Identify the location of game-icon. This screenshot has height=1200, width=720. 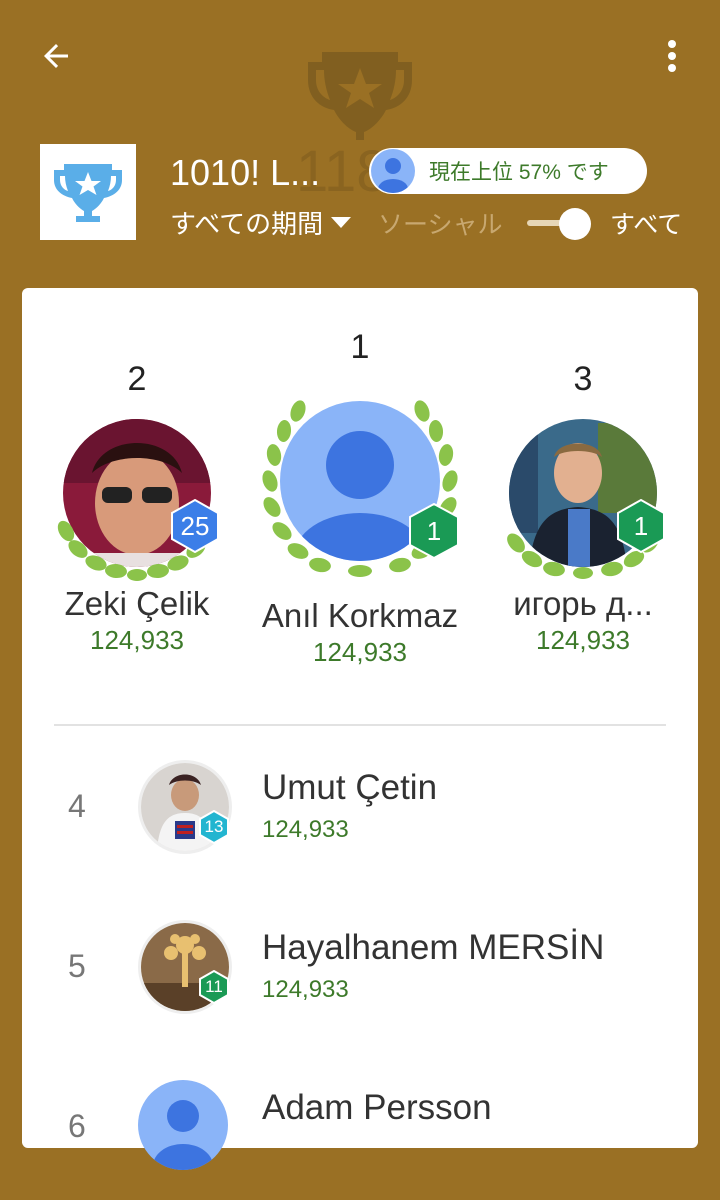
(88, 192).